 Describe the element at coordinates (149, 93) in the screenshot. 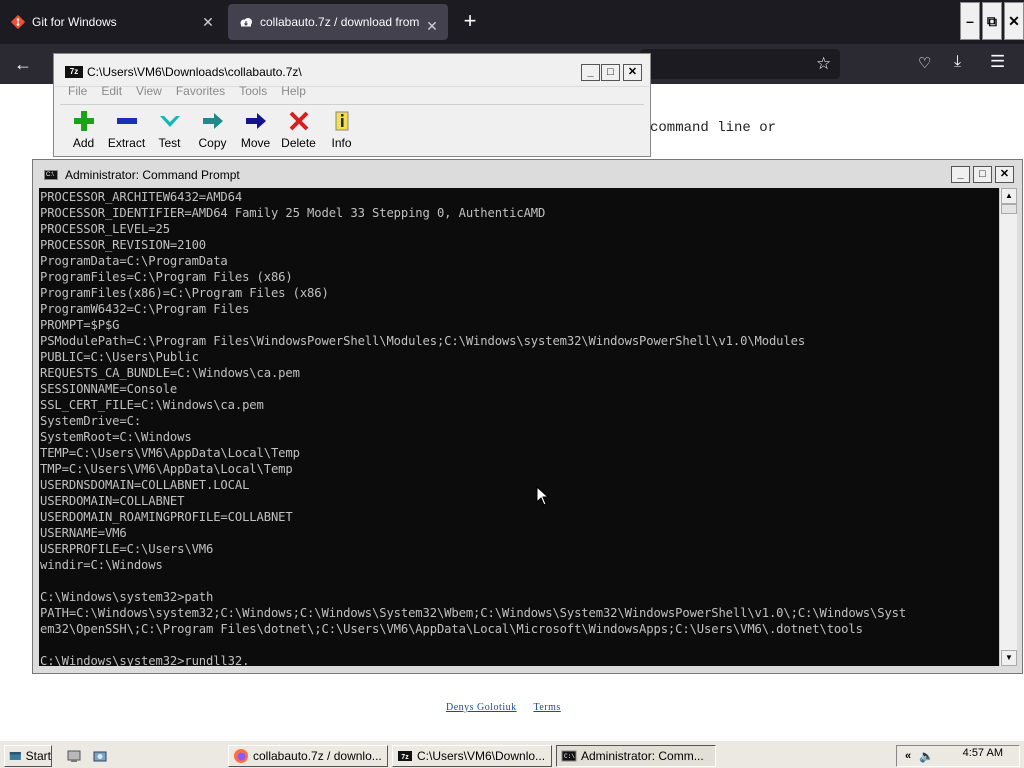

I see `menu-view: View` at that location.